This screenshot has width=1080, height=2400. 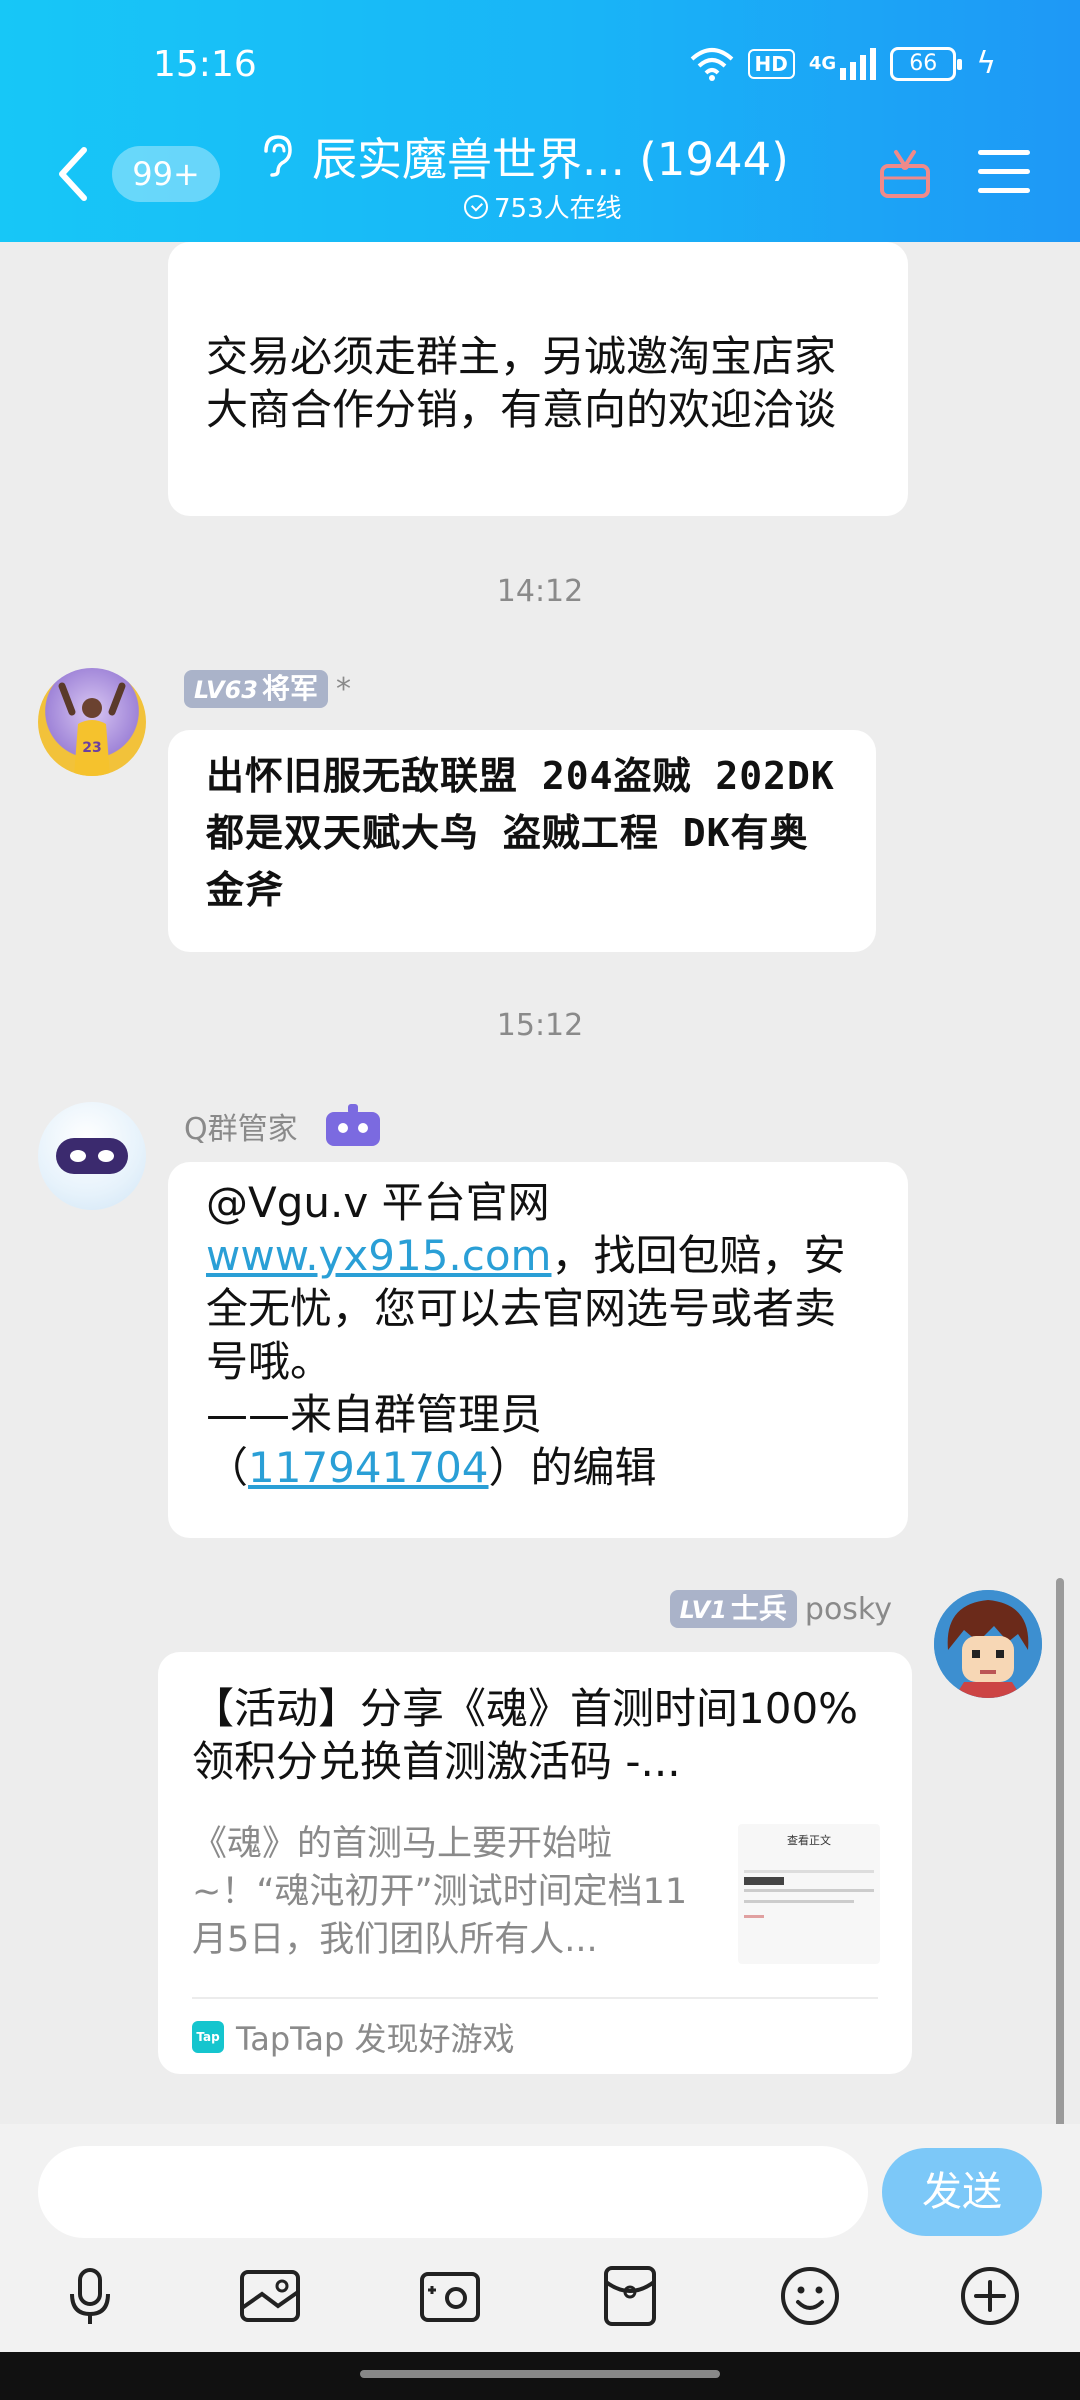 What do you see at coordinates (378, 1255) in the screenshot?
I see `website-link: www.yx915.com` at bounding box center [378, 1255].